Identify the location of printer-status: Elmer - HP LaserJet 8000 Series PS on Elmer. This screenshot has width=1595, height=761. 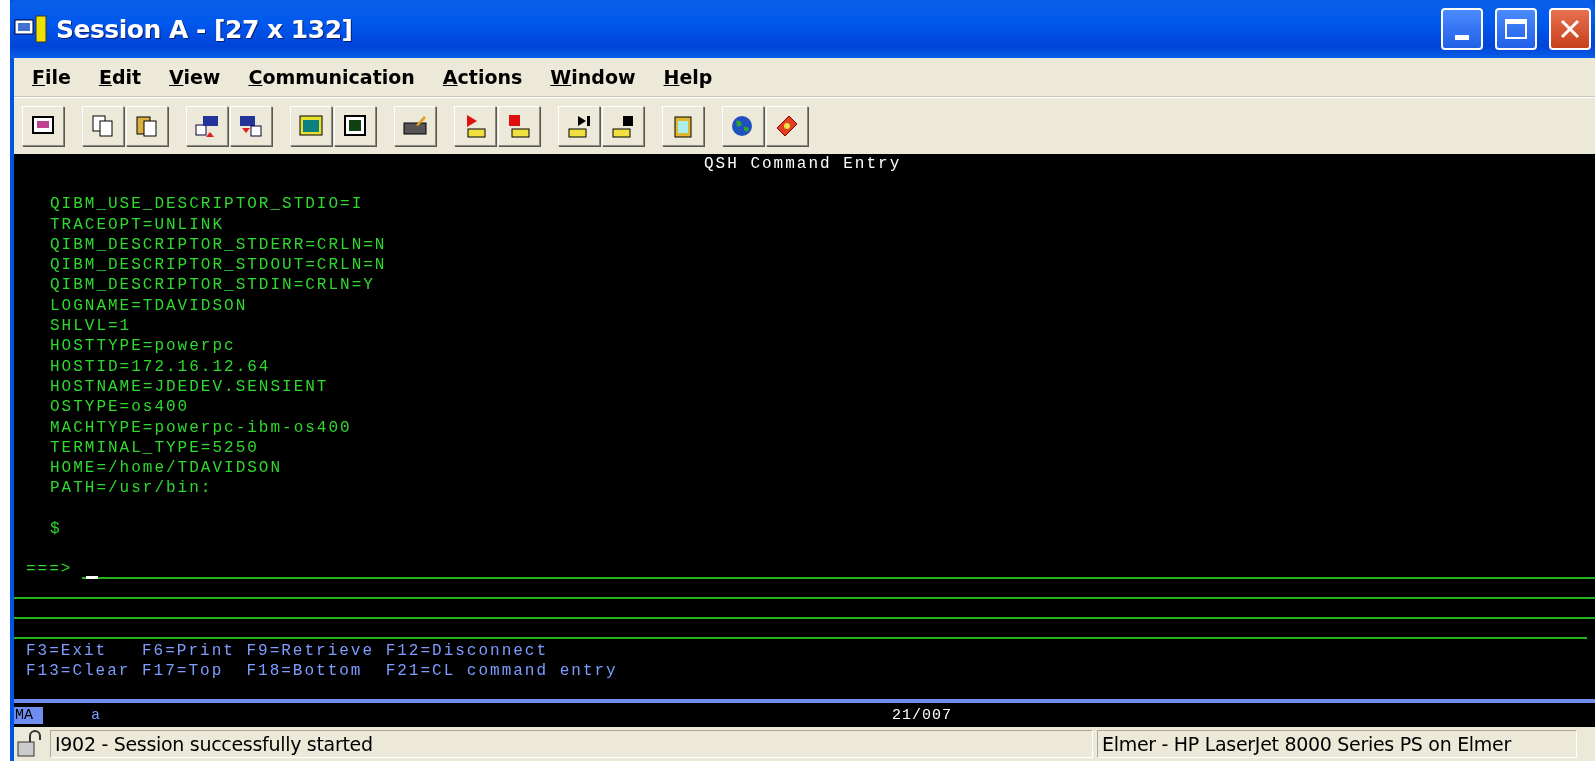
(1337, 744).